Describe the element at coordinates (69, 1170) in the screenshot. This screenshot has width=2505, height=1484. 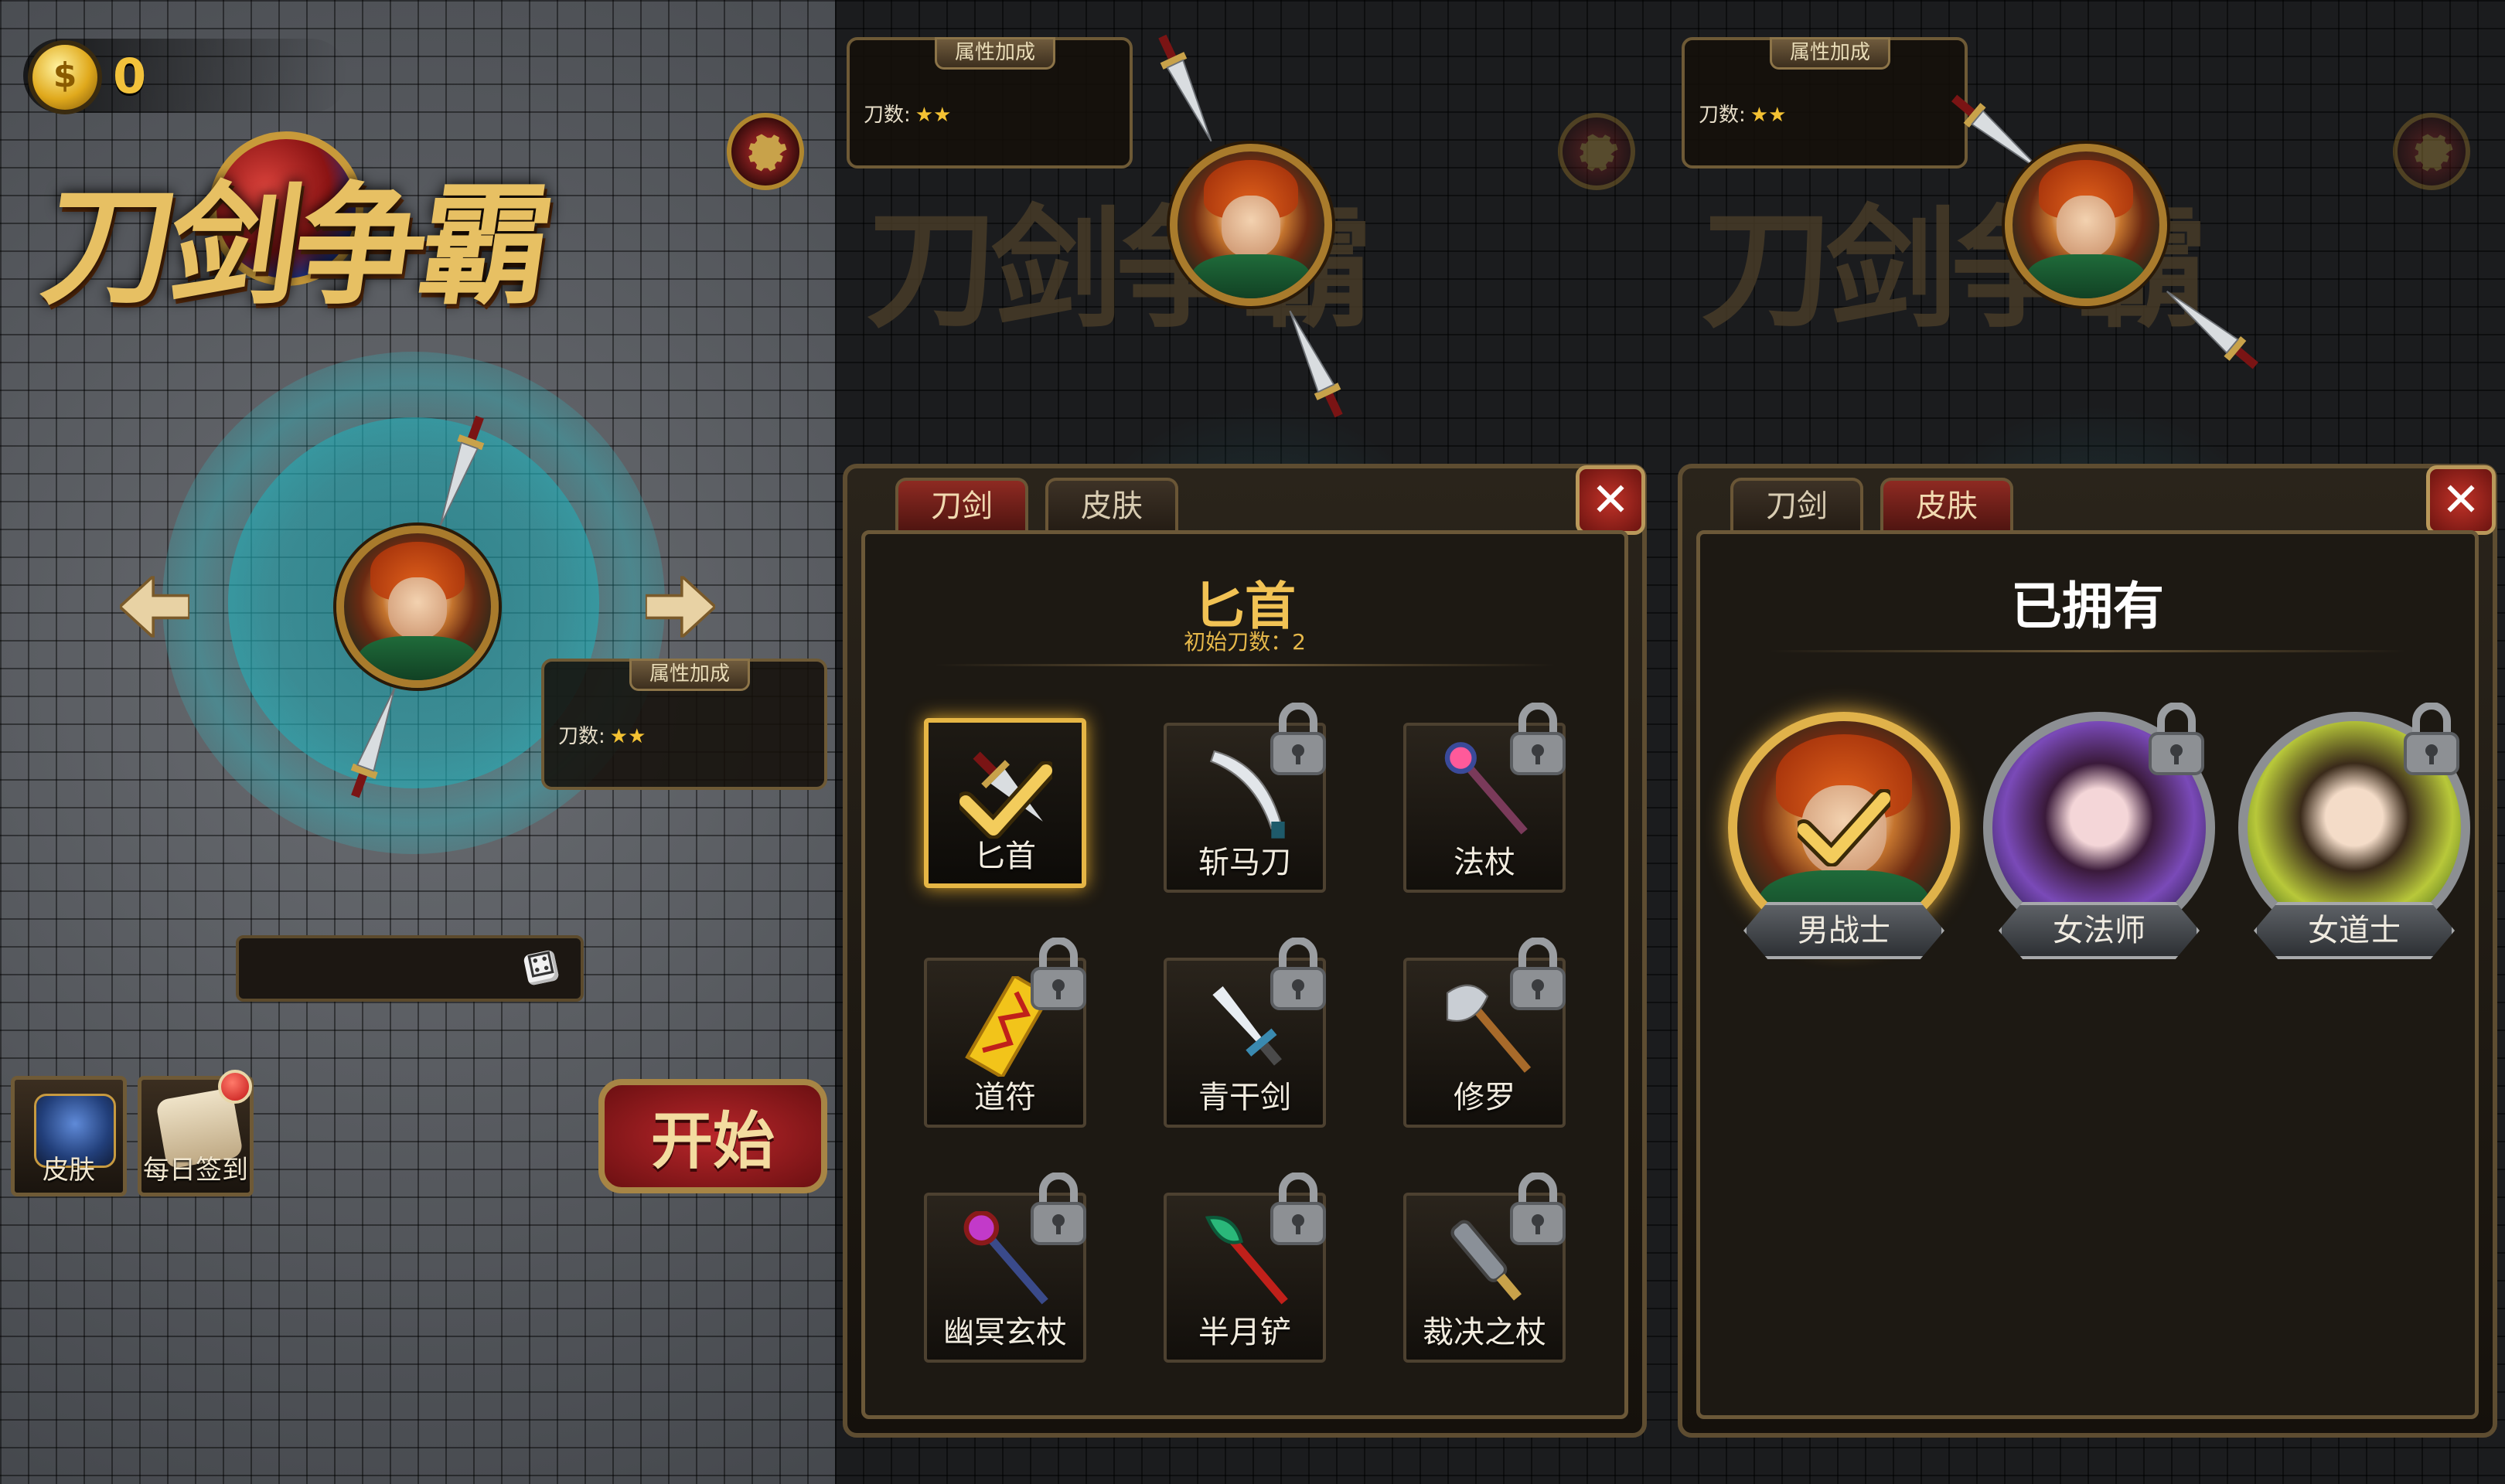
I see `skin-button-label: 皮肤` at that location.